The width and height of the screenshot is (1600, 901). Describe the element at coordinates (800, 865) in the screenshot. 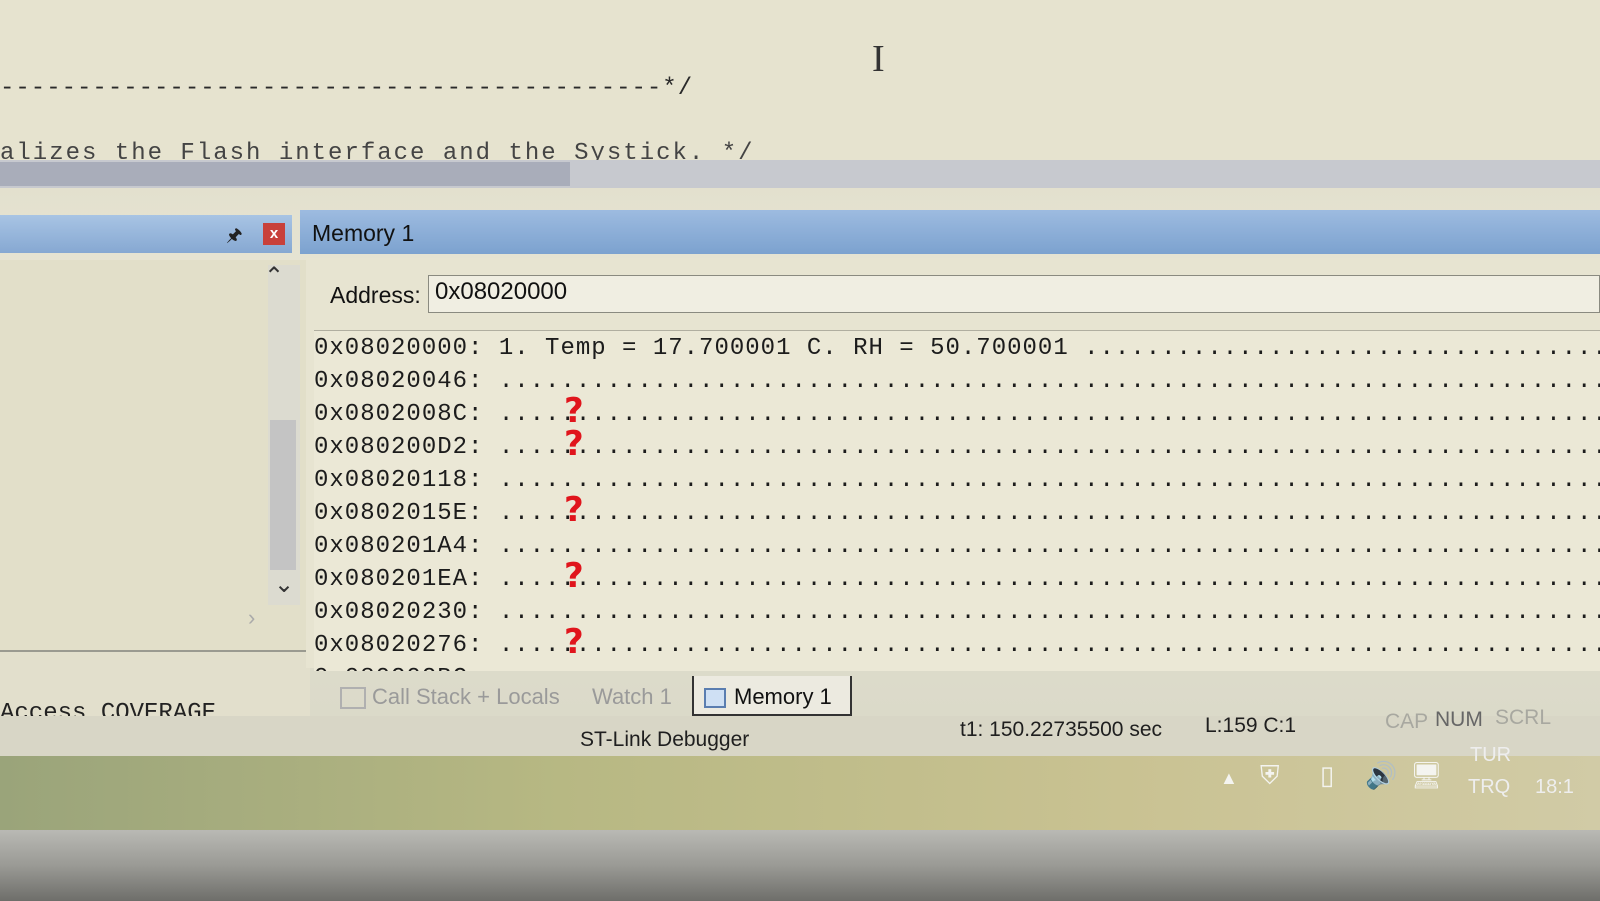

I see `monitor-bezel` at that location.